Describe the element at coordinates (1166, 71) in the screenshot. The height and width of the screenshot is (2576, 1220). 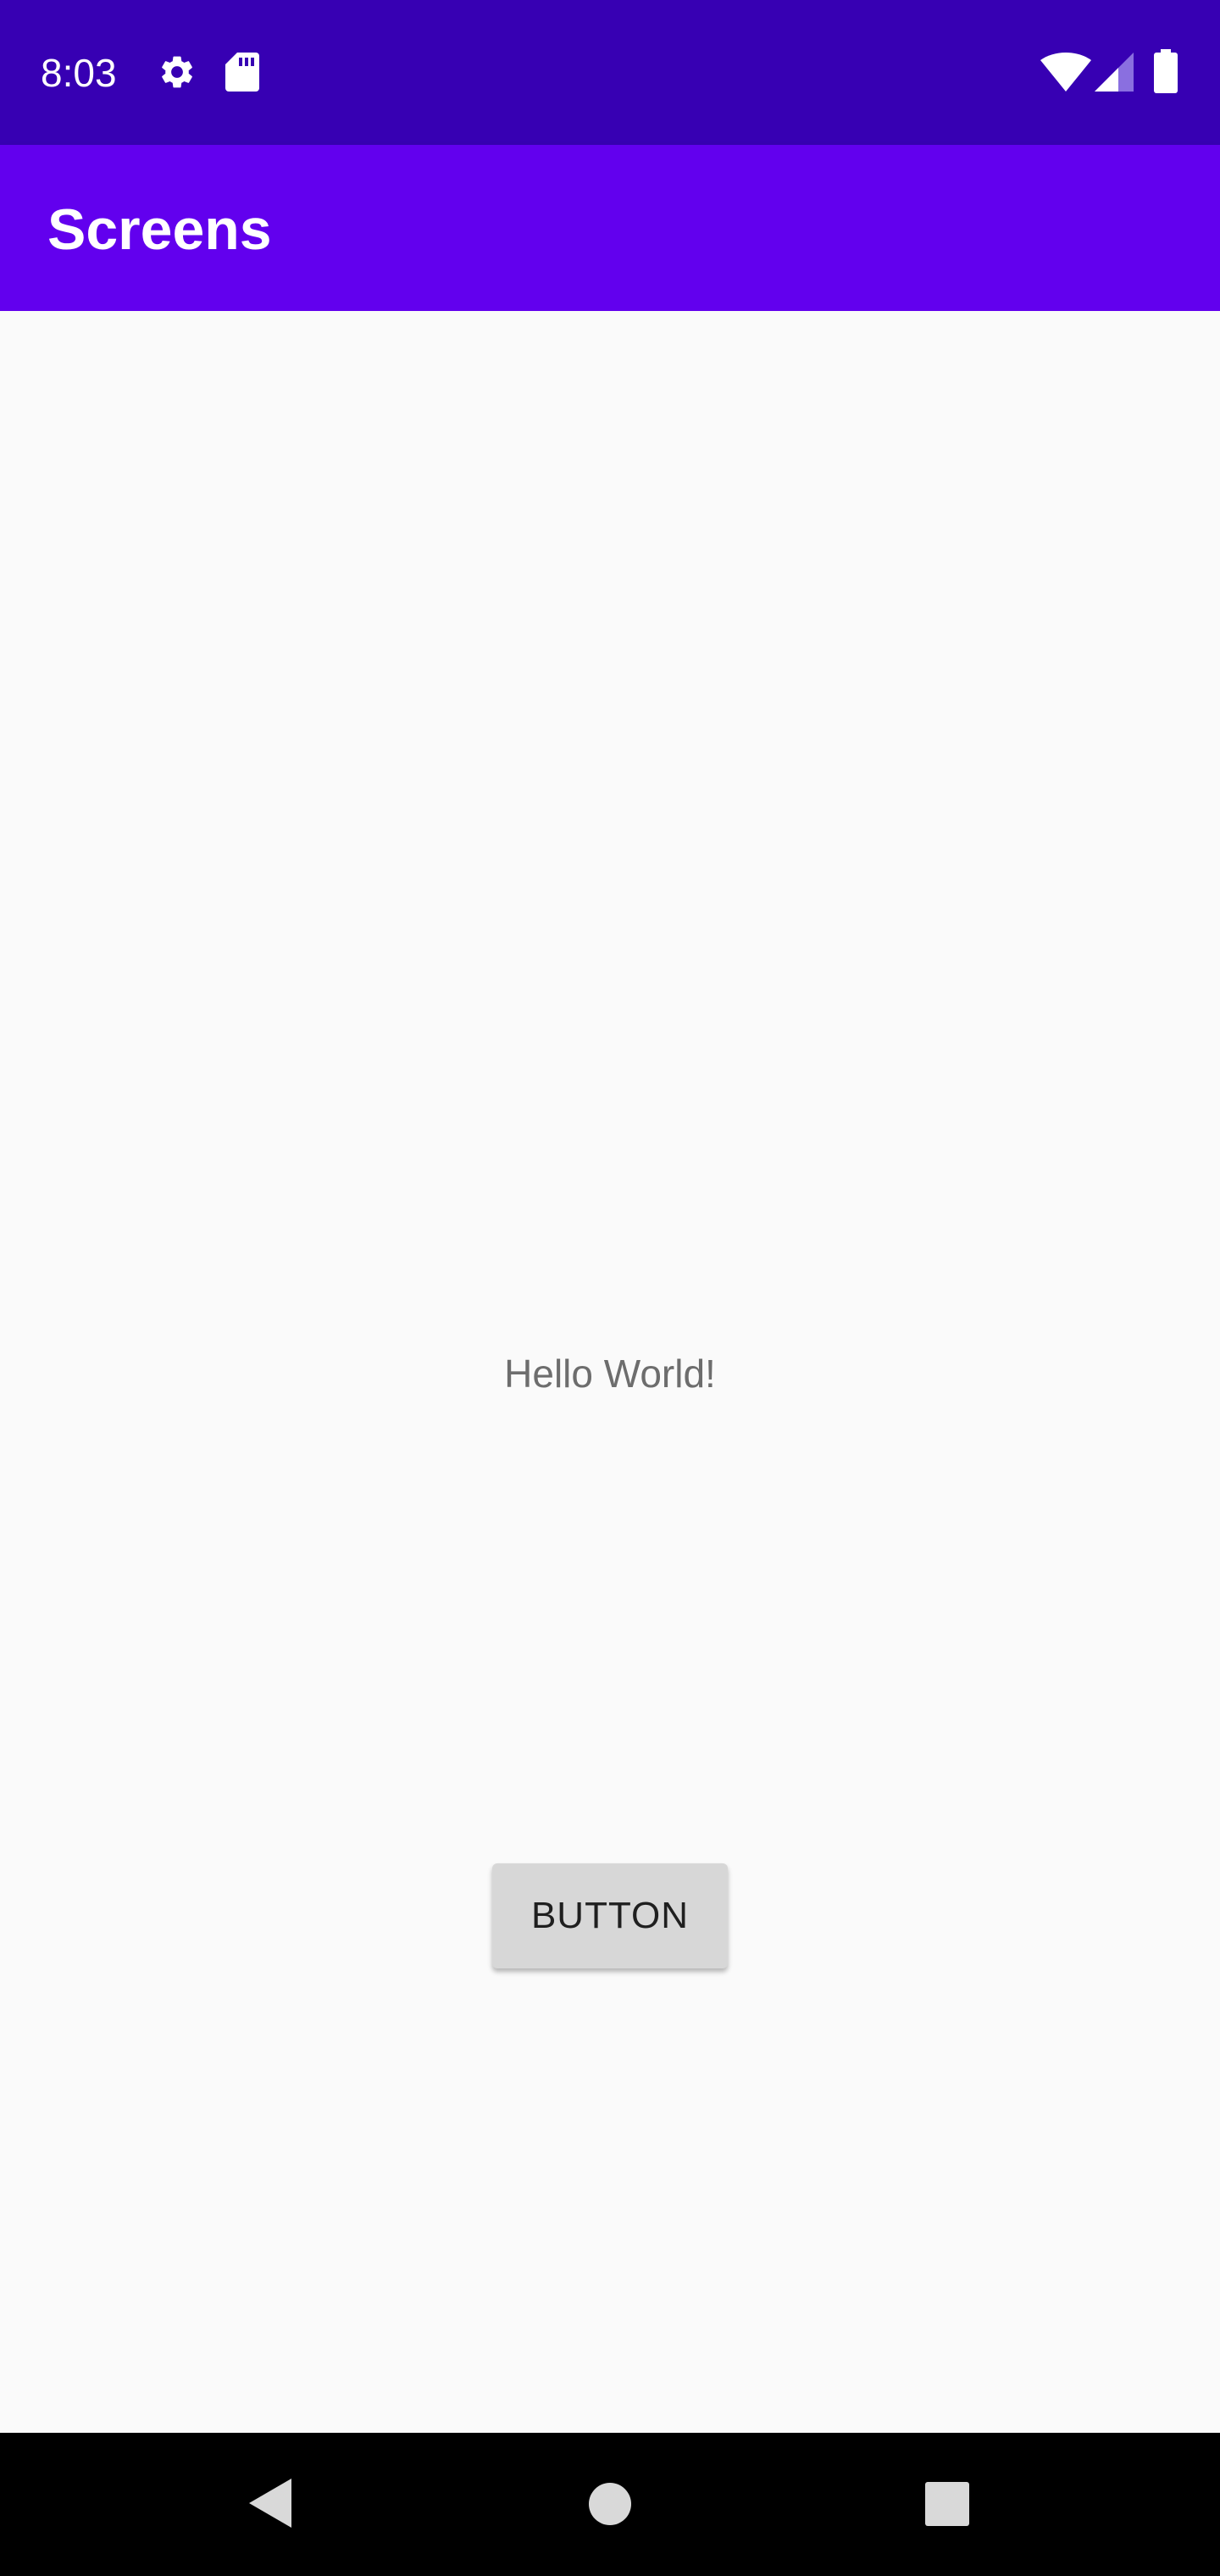
I see `battery-icon` at that location.